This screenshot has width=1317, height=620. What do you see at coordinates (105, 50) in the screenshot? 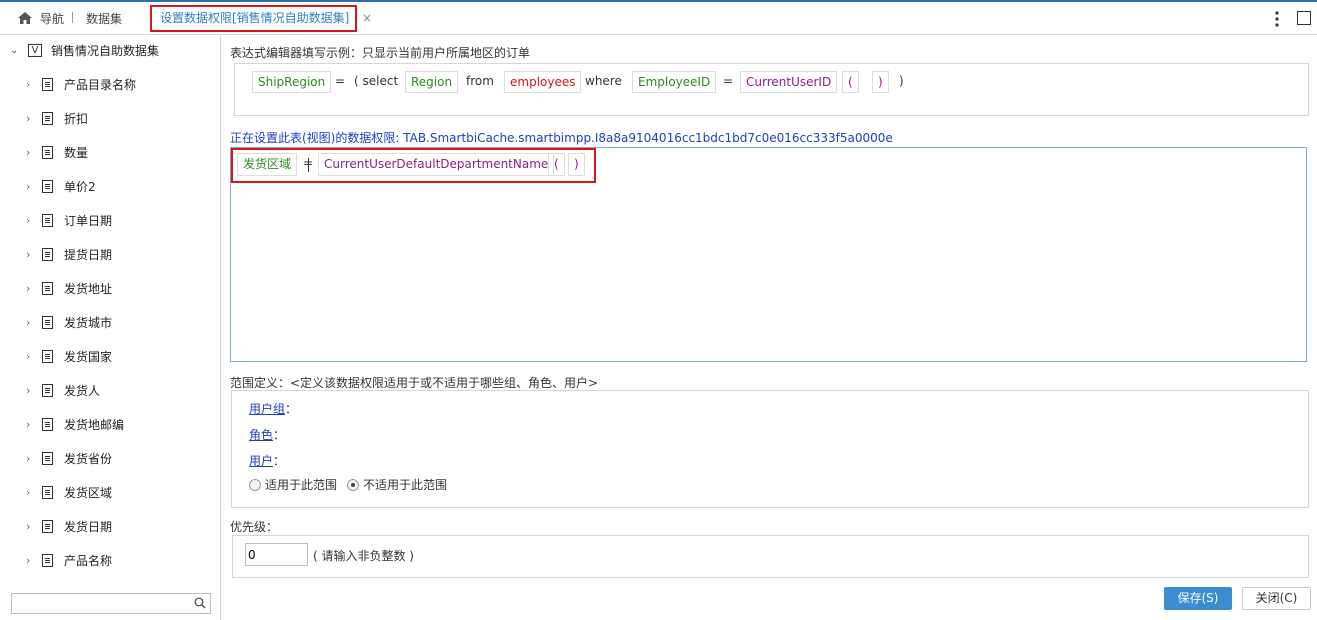
I see `tree-root-label: 销售情况自助数据集` at bounding box center [105, 50].